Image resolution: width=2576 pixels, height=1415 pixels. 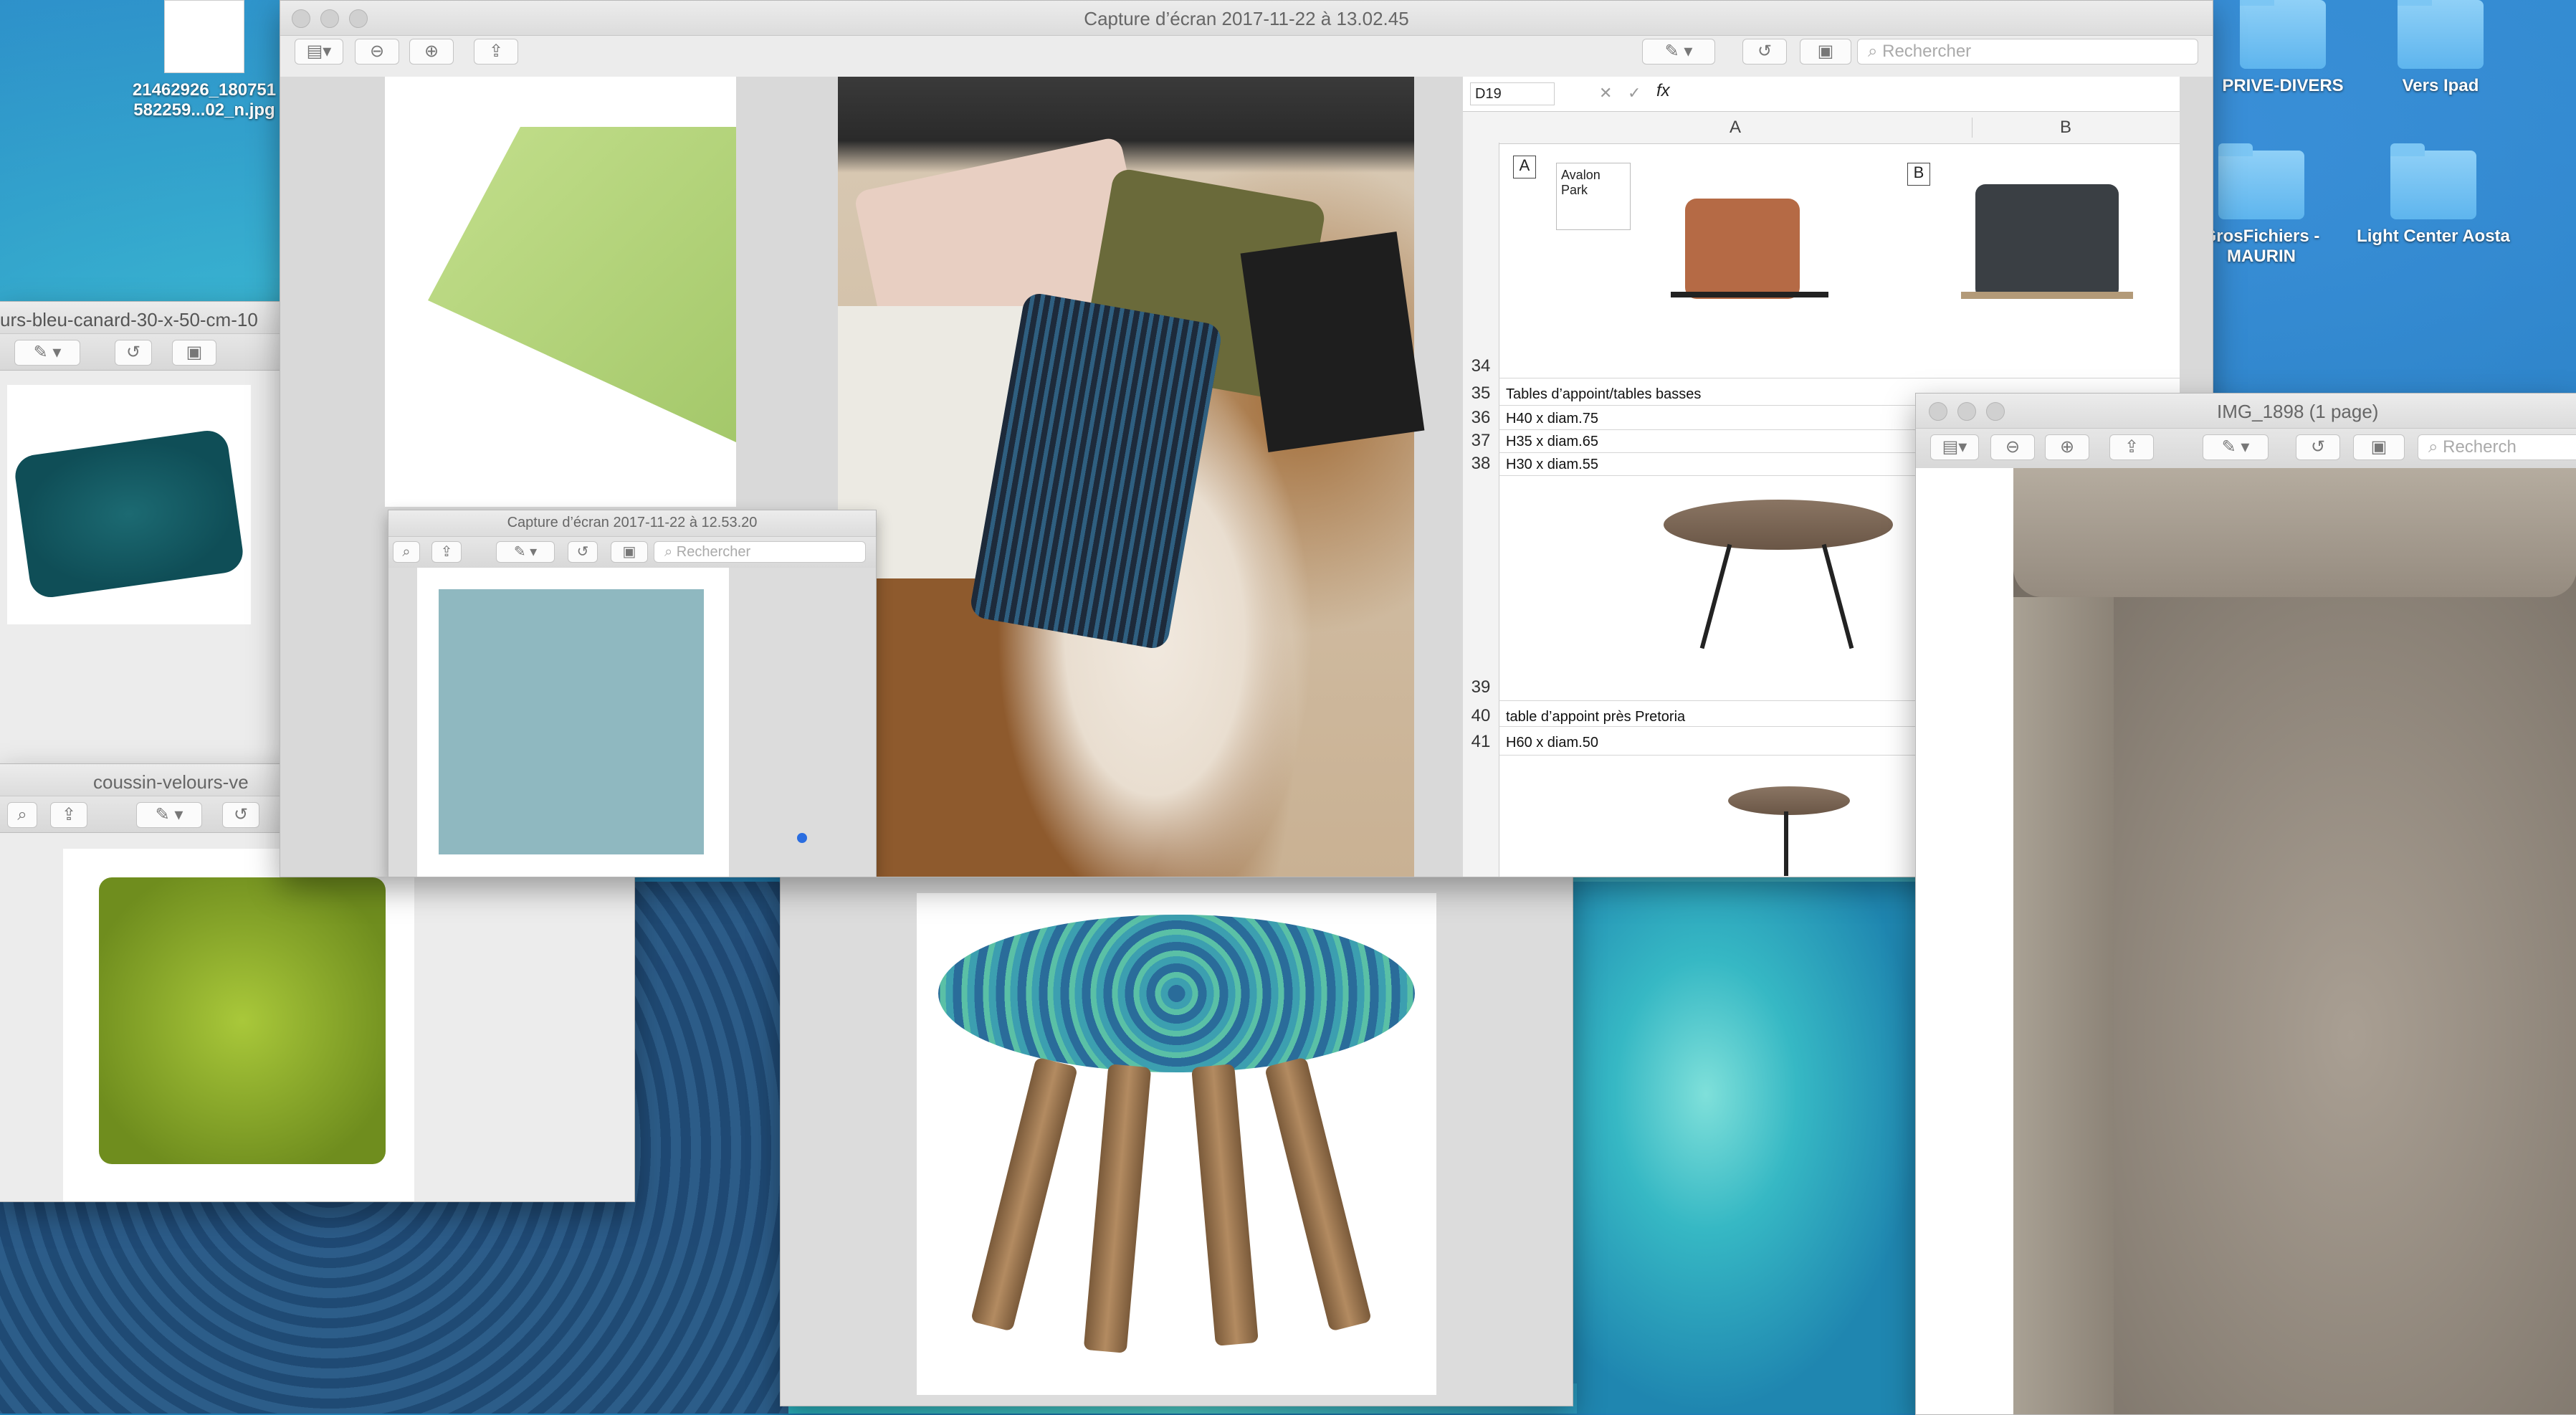 I want to click on row-number: 34, so click(x=1481, y=366).